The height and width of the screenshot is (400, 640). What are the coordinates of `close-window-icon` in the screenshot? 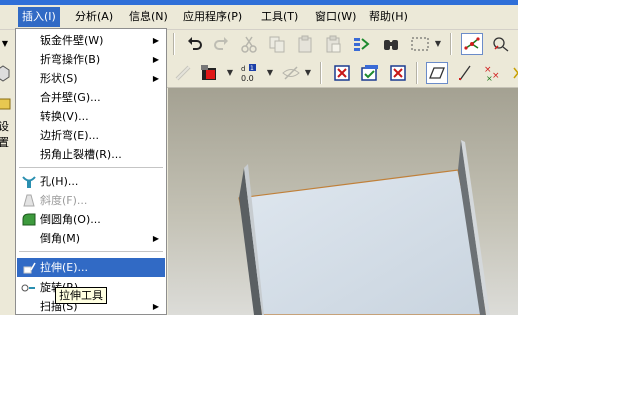 It's located at (342, 73).